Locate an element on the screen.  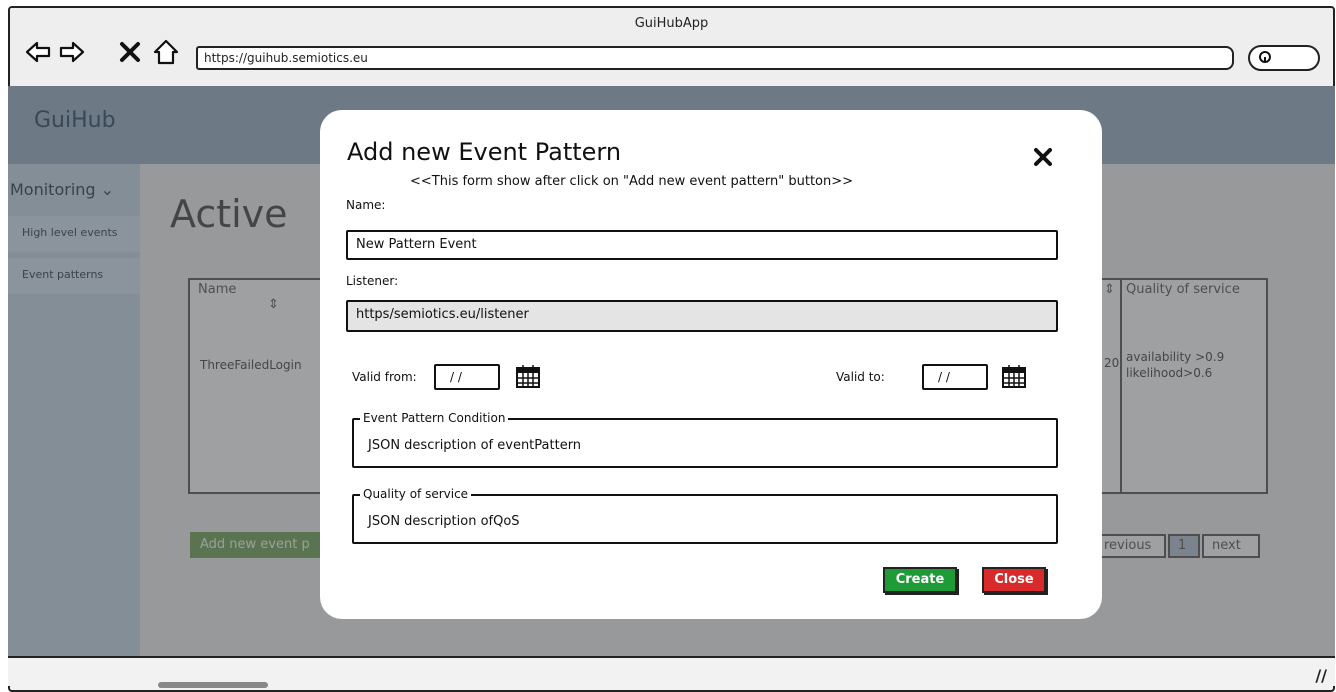
home-icon is located at coordinates (166, 52).